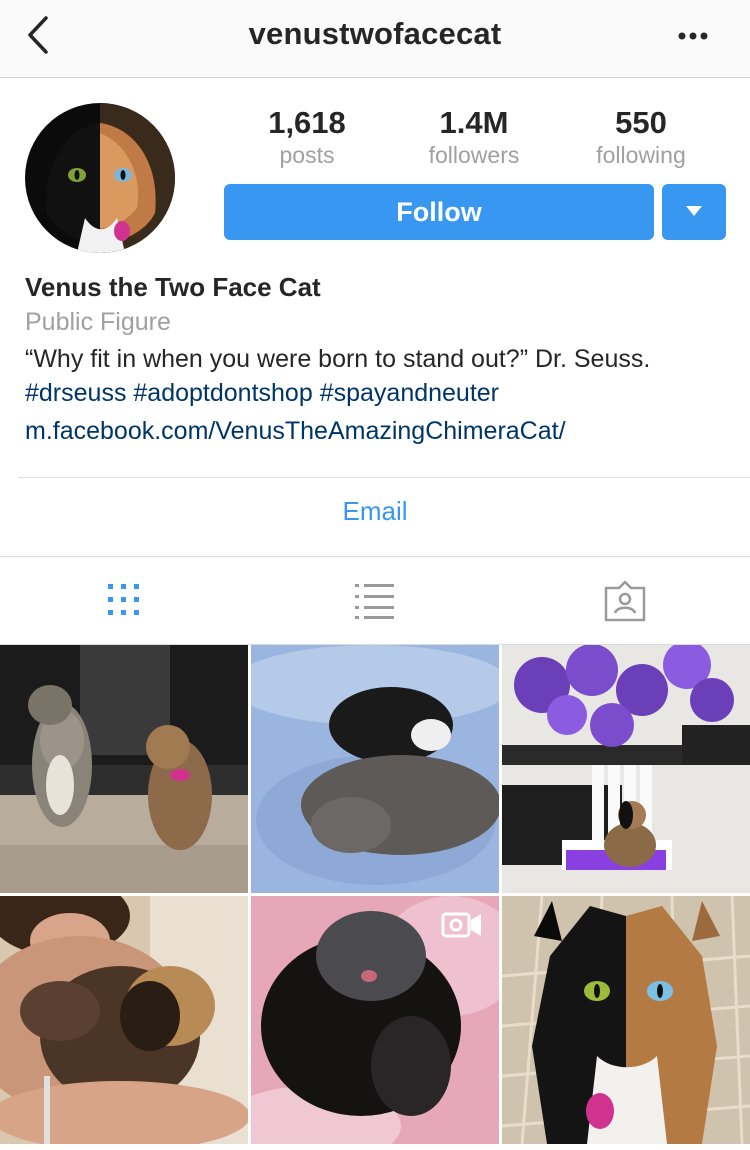 The image size is (750, 1150). I want to click on tab-grid-view, so click(124, 601).